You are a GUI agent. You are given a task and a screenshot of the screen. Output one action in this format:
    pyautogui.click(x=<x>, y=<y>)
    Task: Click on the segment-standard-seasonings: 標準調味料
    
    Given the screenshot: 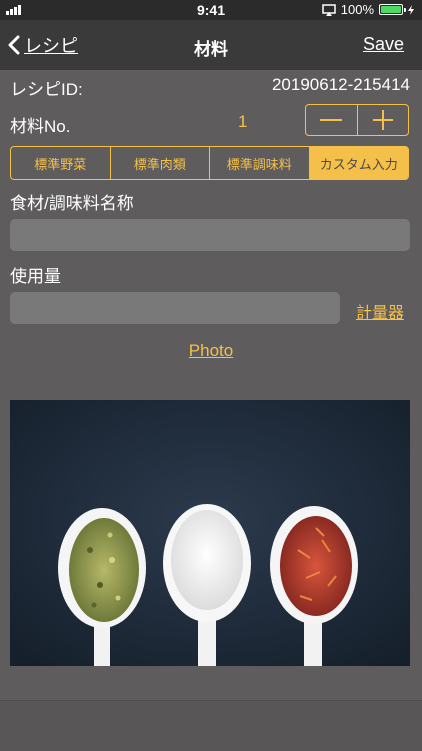 What is the action you would take?
    pyautogui.click(x=260, y=163)
    